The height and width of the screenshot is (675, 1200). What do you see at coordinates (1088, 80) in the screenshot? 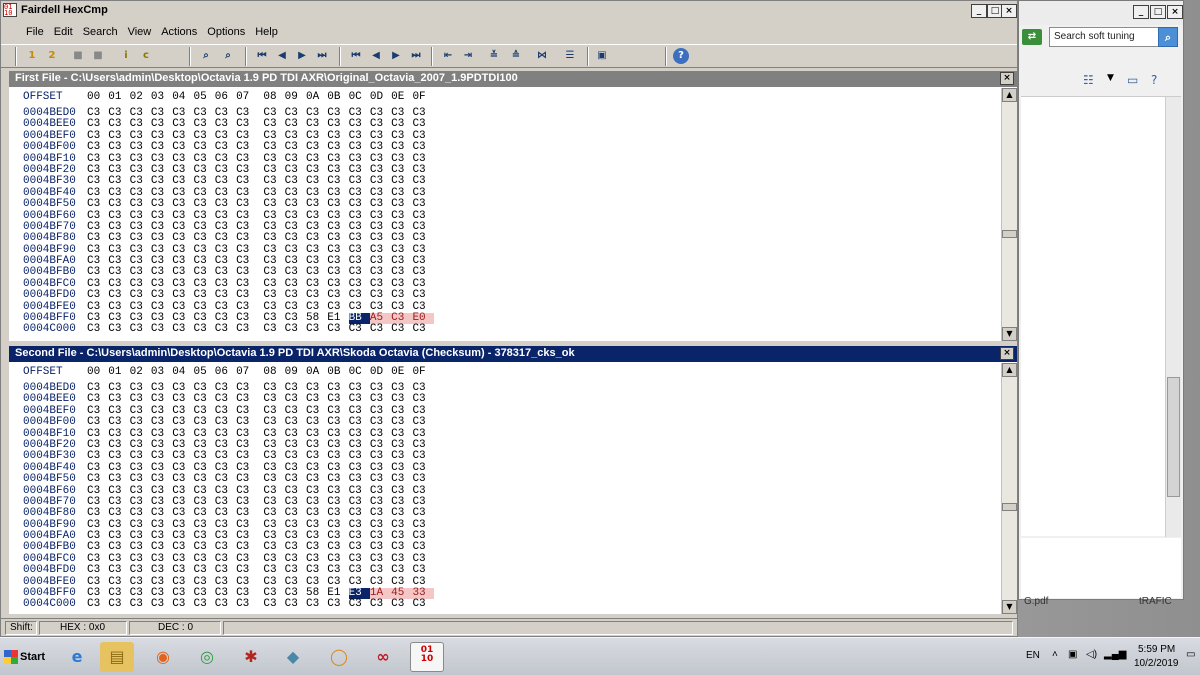
I see `view-options-icon: ☷` at bounding box center [1088, 80].